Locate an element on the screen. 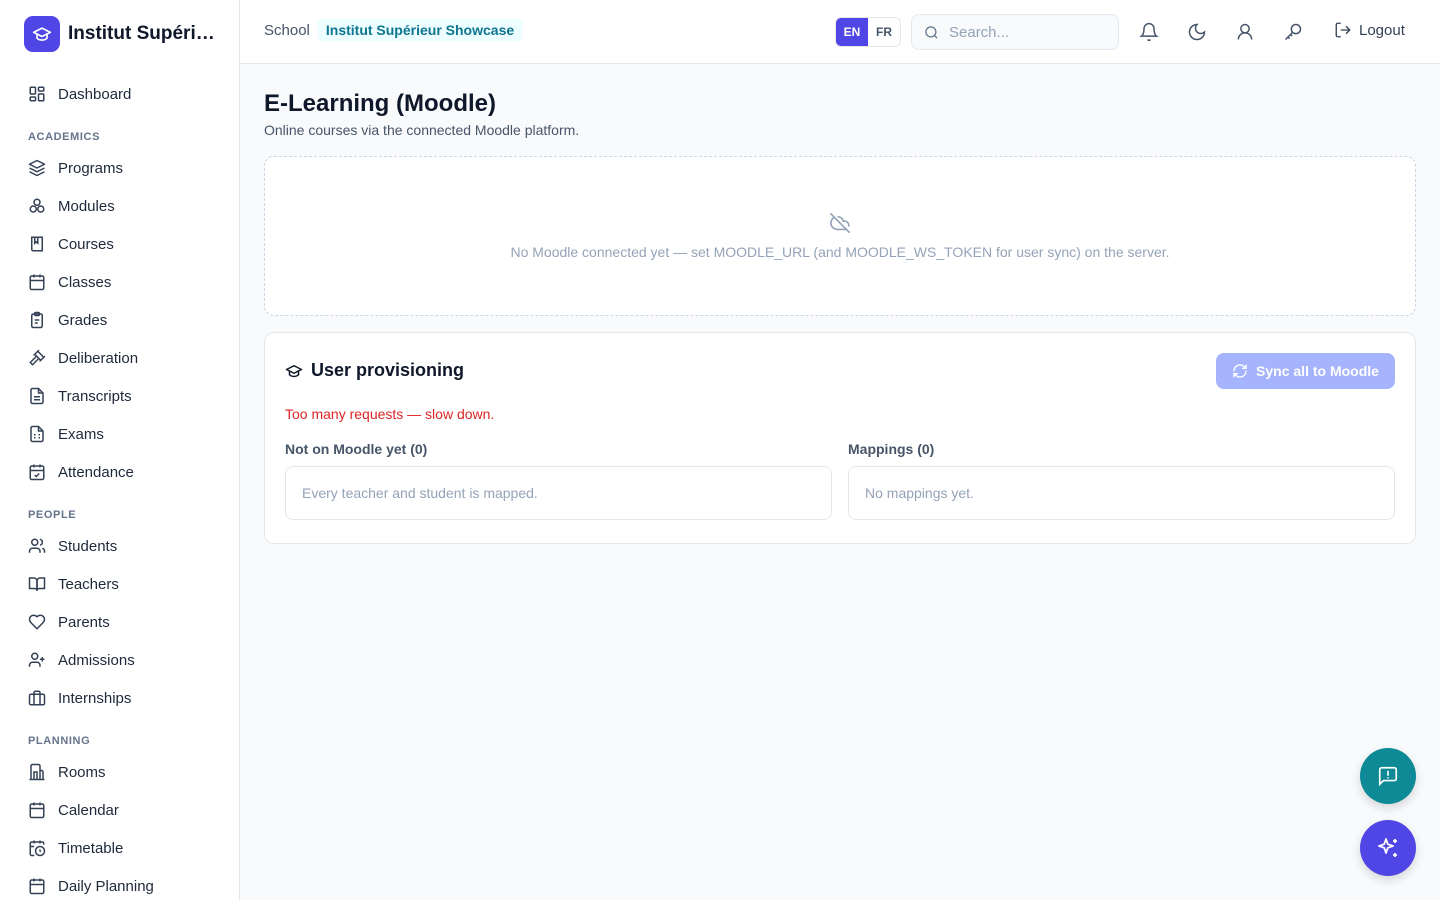  search-box is located at coordinates (1015, 32).